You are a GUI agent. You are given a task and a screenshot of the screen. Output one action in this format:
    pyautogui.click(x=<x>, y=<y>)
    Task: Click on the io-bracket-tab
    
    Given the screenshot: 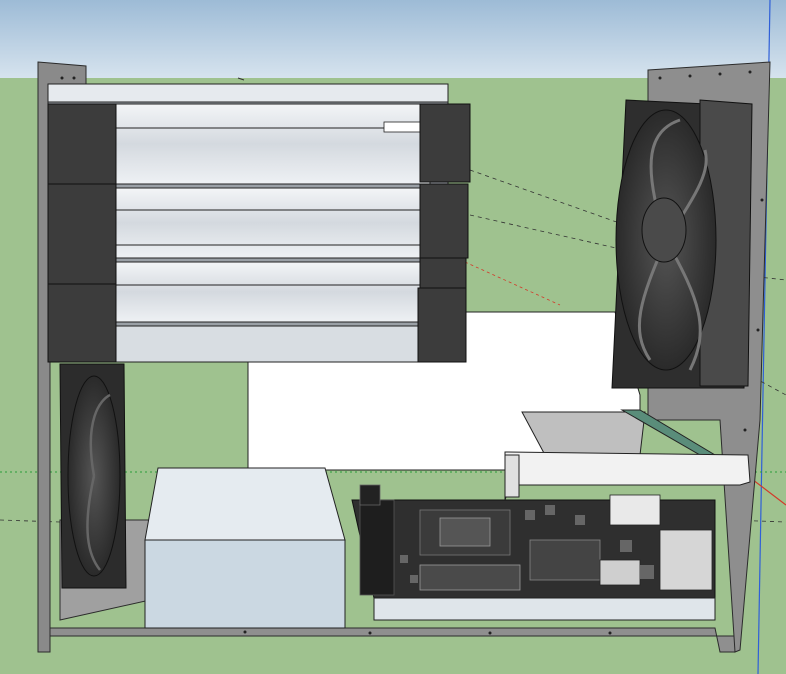 What is the action you would take?
    pyautogui.click(x=512, y=476)
    